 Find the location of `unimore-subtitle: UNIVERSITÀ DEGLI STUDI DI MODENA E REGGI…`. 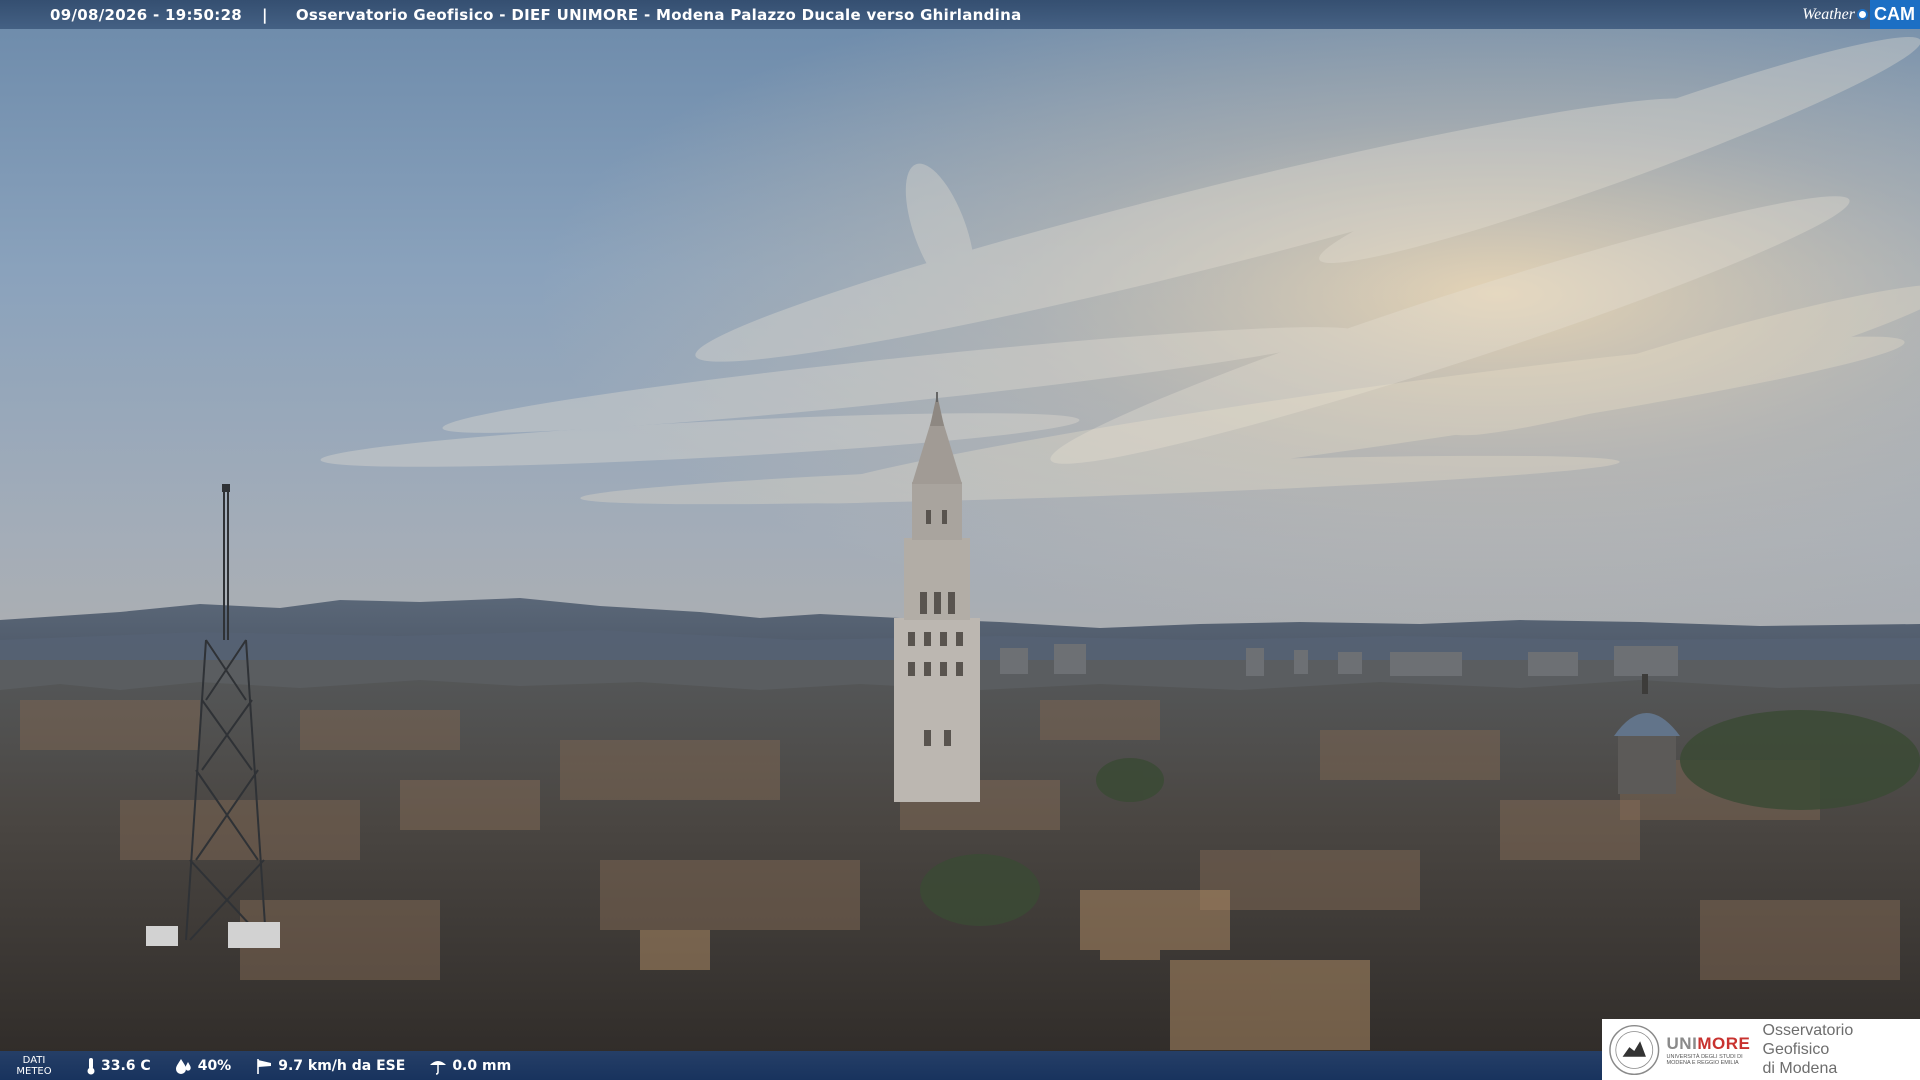

unimore-subtitle: UNIVERSITÀ DEGLI STUDI DI MODENA E REGGI… is located at coordinates (1704, 1059).